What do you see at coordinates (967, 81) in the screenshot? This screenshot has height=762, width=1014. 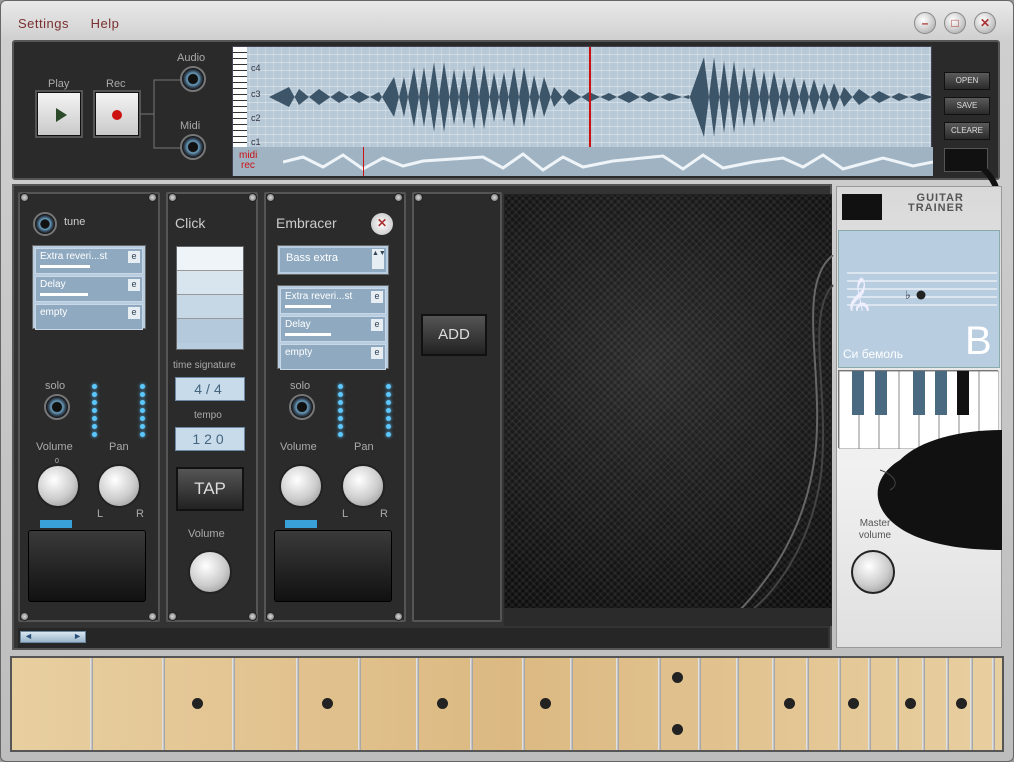 I see `open-button: OPEN` at bounding box center [967, 81].